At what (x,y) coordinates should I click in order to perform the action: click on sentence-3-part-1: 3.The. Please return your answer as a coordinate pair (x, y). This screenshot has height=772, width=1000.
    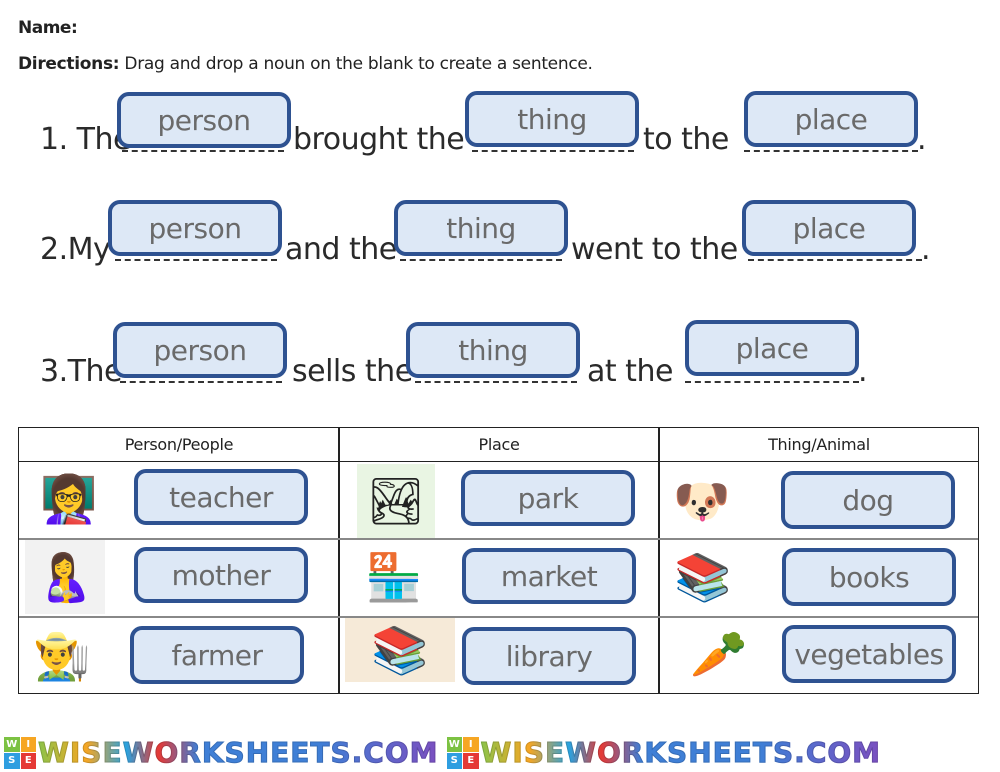
    Looking at the image, I should click on (81, 371).